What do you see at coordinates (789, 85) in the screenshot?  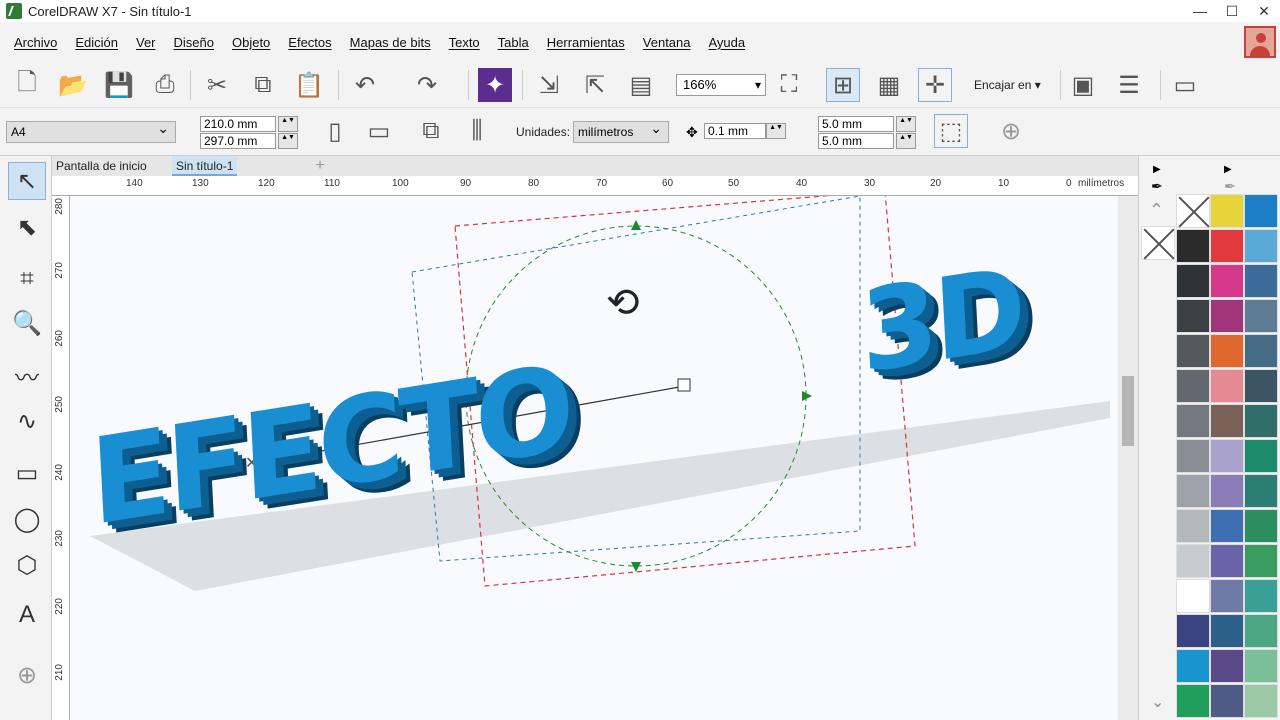 I see `full-screen-preview-icon: ⛶` at bounding box center [789, 85].